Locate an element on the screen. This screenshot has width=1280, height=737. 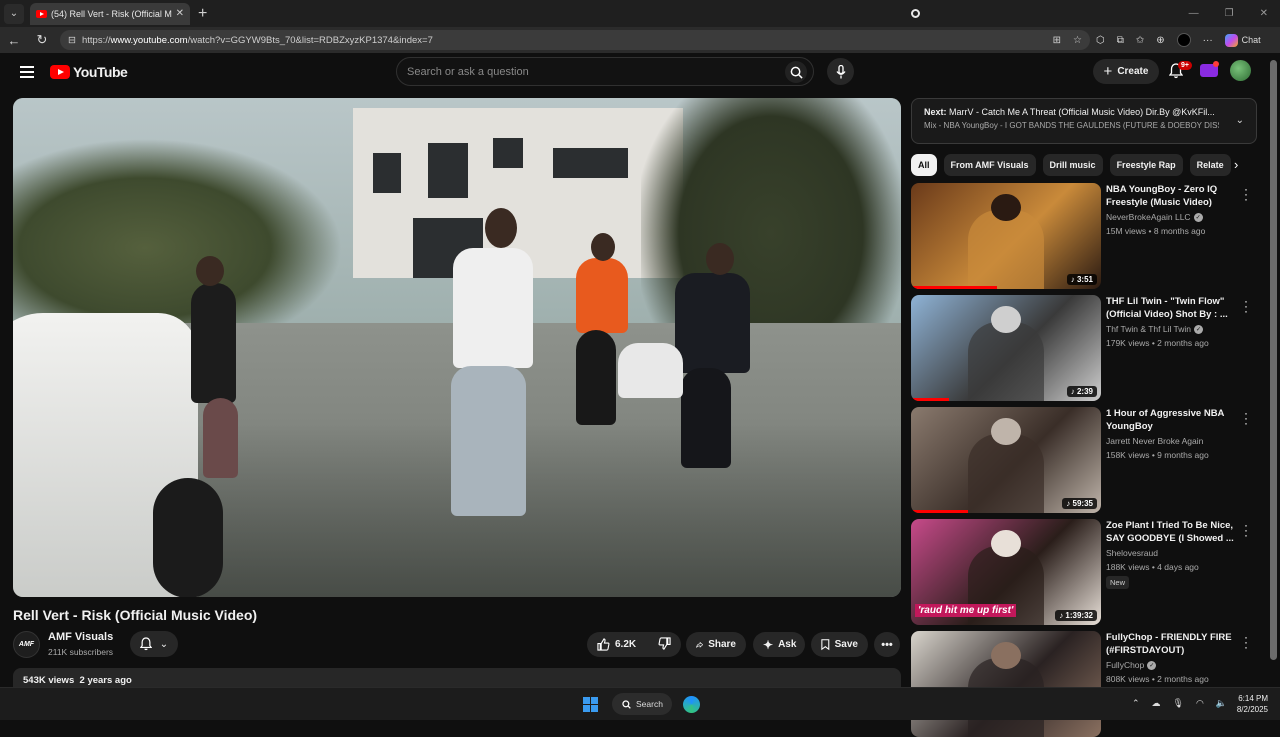
favorites-icon: ✩ is located at coordinates (1140, 40).